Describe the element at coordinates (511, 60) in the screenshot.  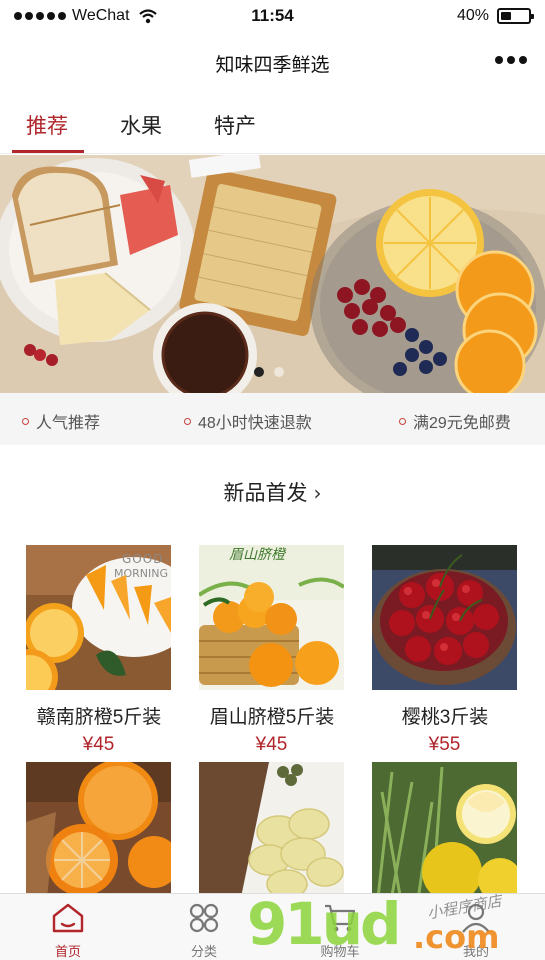
I see `more-icon` at that location.